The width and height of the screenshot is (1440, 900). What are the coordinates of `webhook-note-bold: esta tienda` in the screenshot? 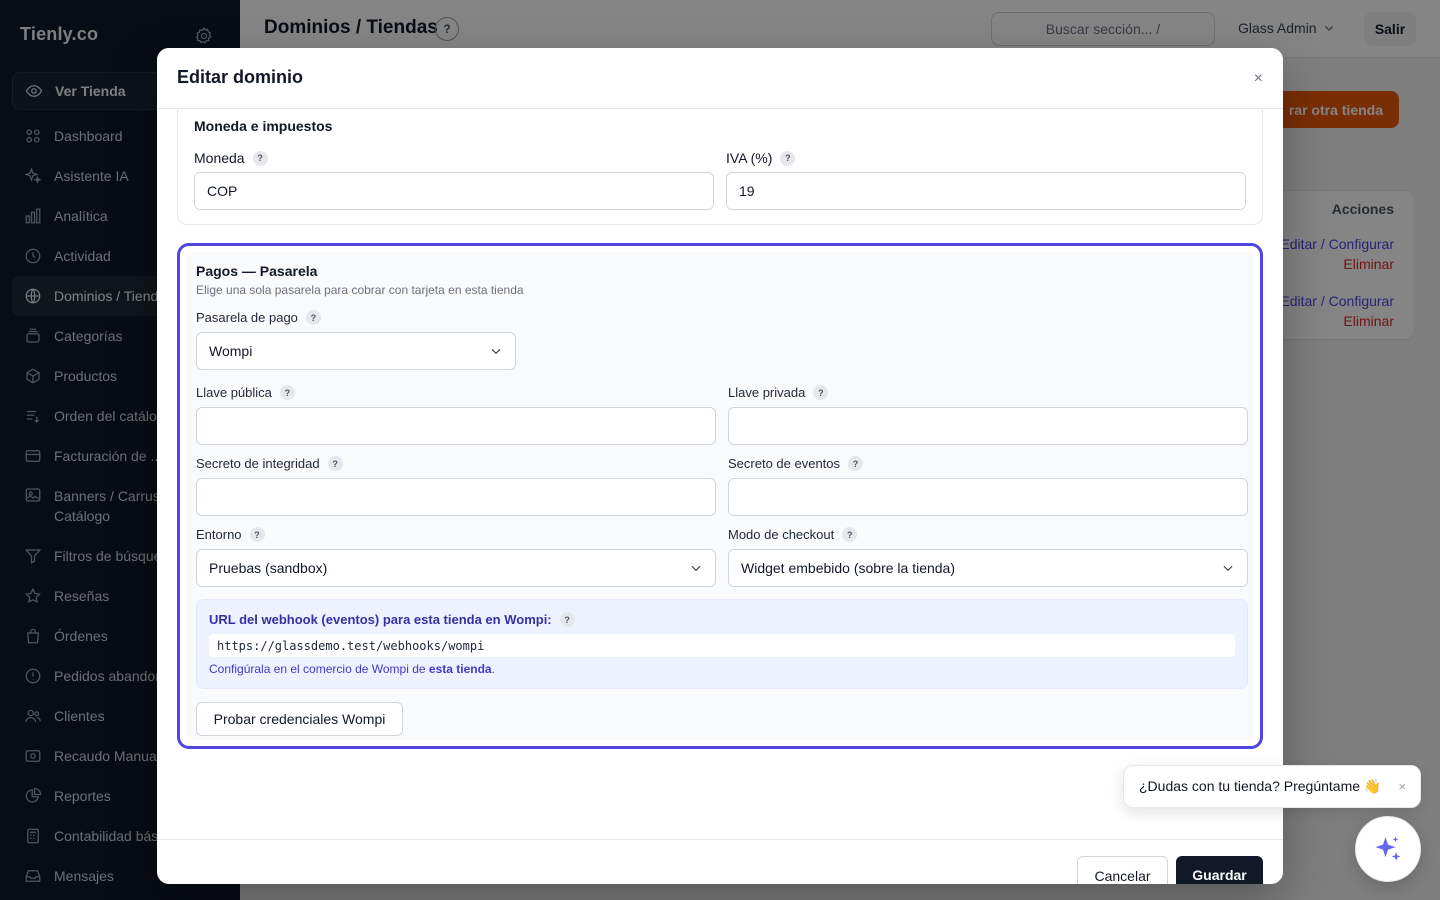 It's located at (460, 669).